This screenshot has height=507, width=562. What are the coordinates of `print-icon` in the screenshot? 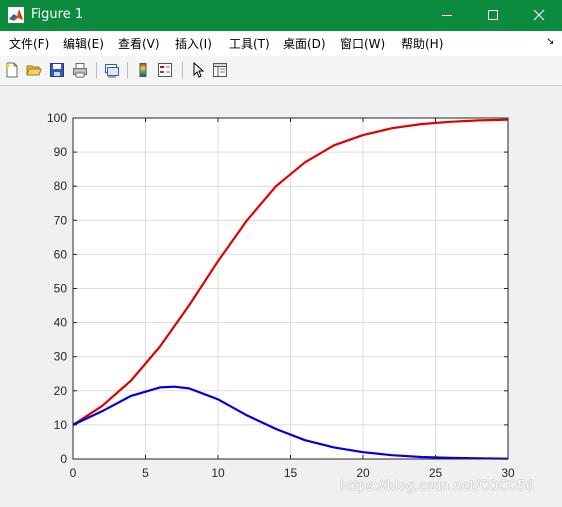 It's located at (80, 70).